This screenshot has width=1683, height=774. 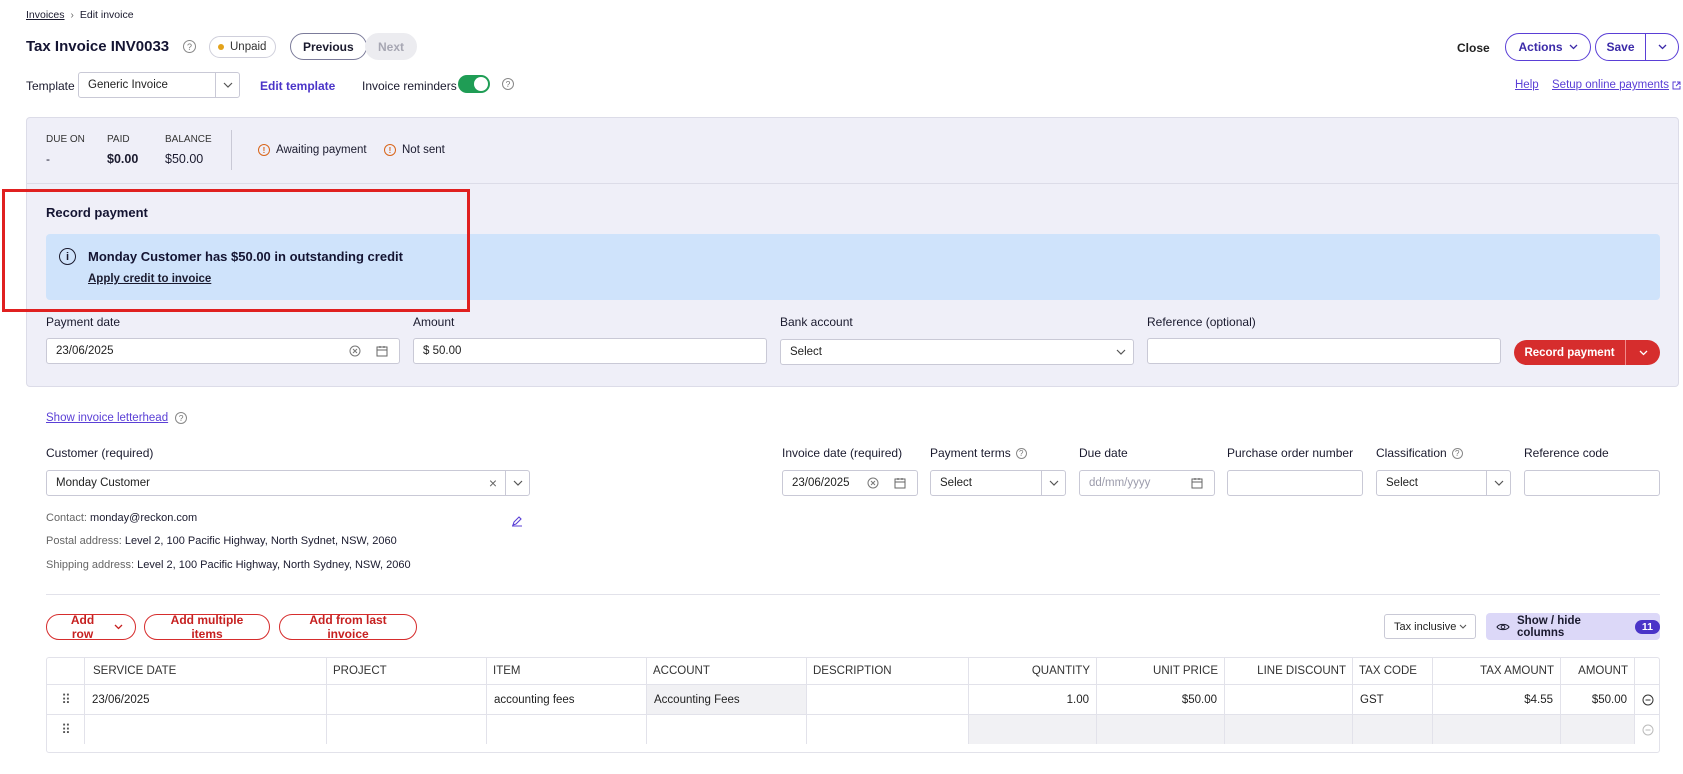 What do you see at coordinates (206, 699) in the screenshot?
I see `cell-service-date: 23/06/2025` at bounding box center [206, 699].